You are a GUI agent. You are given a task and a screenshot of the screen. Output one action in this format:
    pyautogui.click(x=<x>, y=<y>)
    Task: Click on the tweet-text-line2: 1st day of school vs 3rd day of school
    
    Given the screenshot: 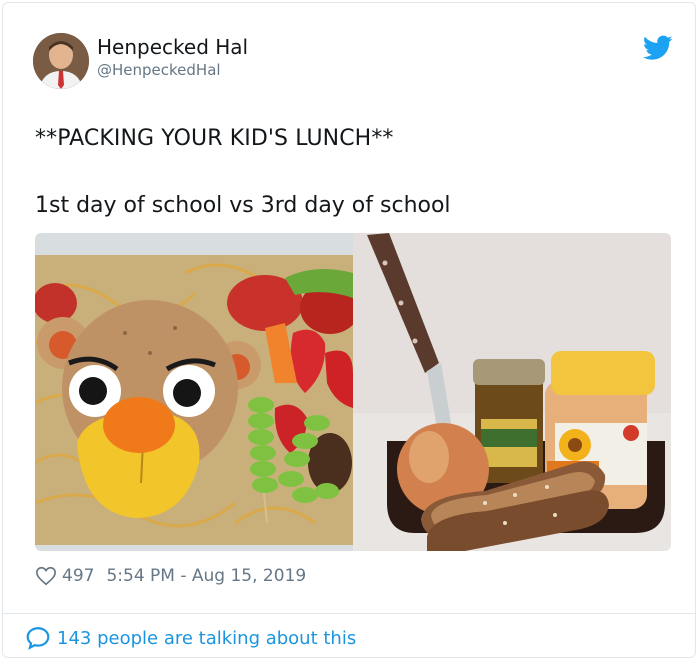 What is the action you would take?
    pyautogui.click(x=243, y=205)
    